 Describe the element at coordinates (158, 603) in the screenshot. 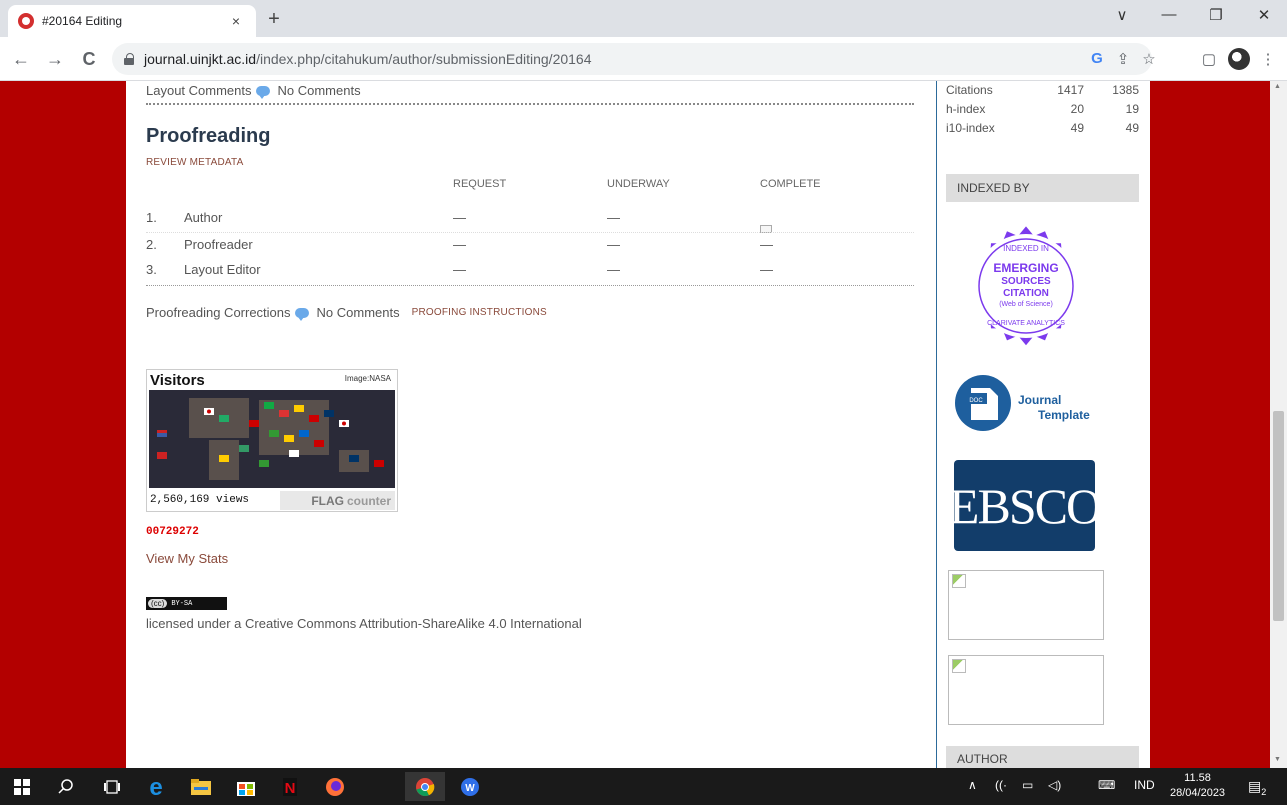

I see `cc-logo: (cc)` at that location.